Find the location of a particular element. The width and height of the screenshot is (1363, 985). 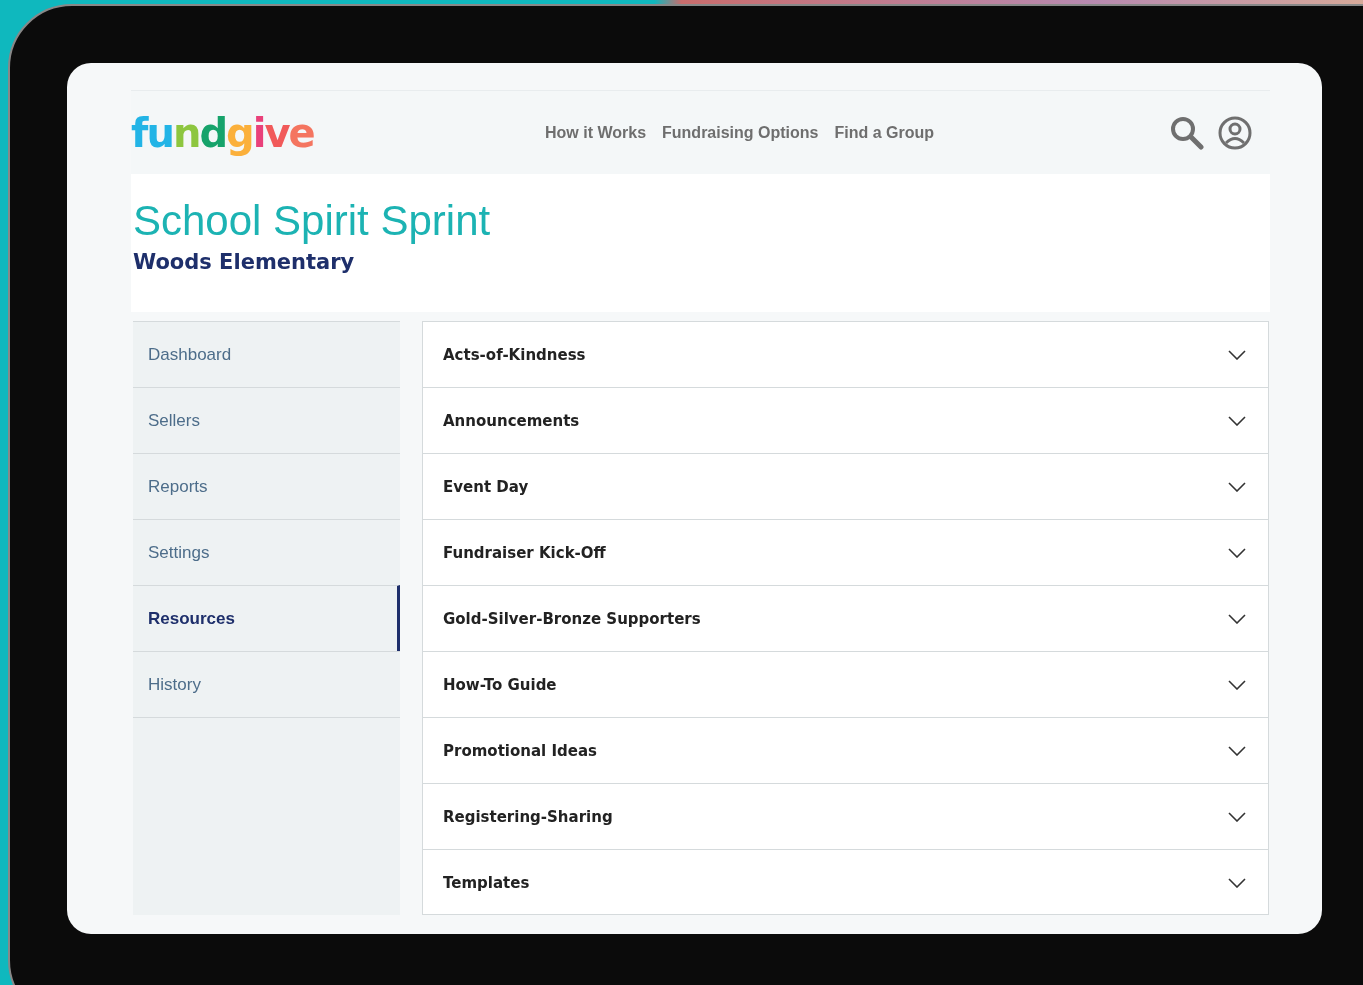

search-icon is located at coordinates (1187, 132).